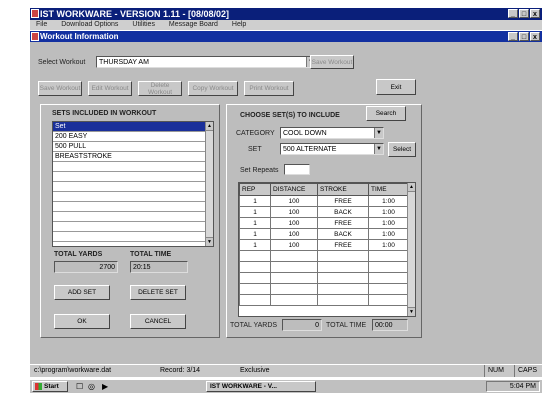 The image size is (548, 393). I want to click on print-workout-button: Print Workout, so click(269, 88).